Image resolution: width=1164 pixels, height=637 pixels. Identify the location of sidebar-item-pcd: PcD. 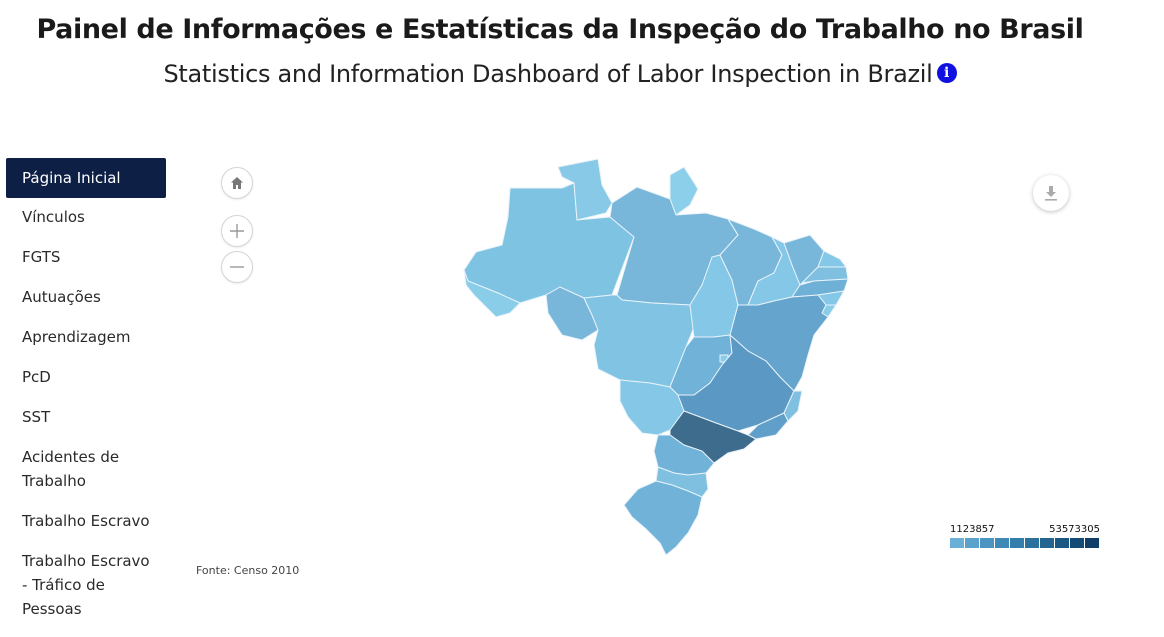
(86, 377).